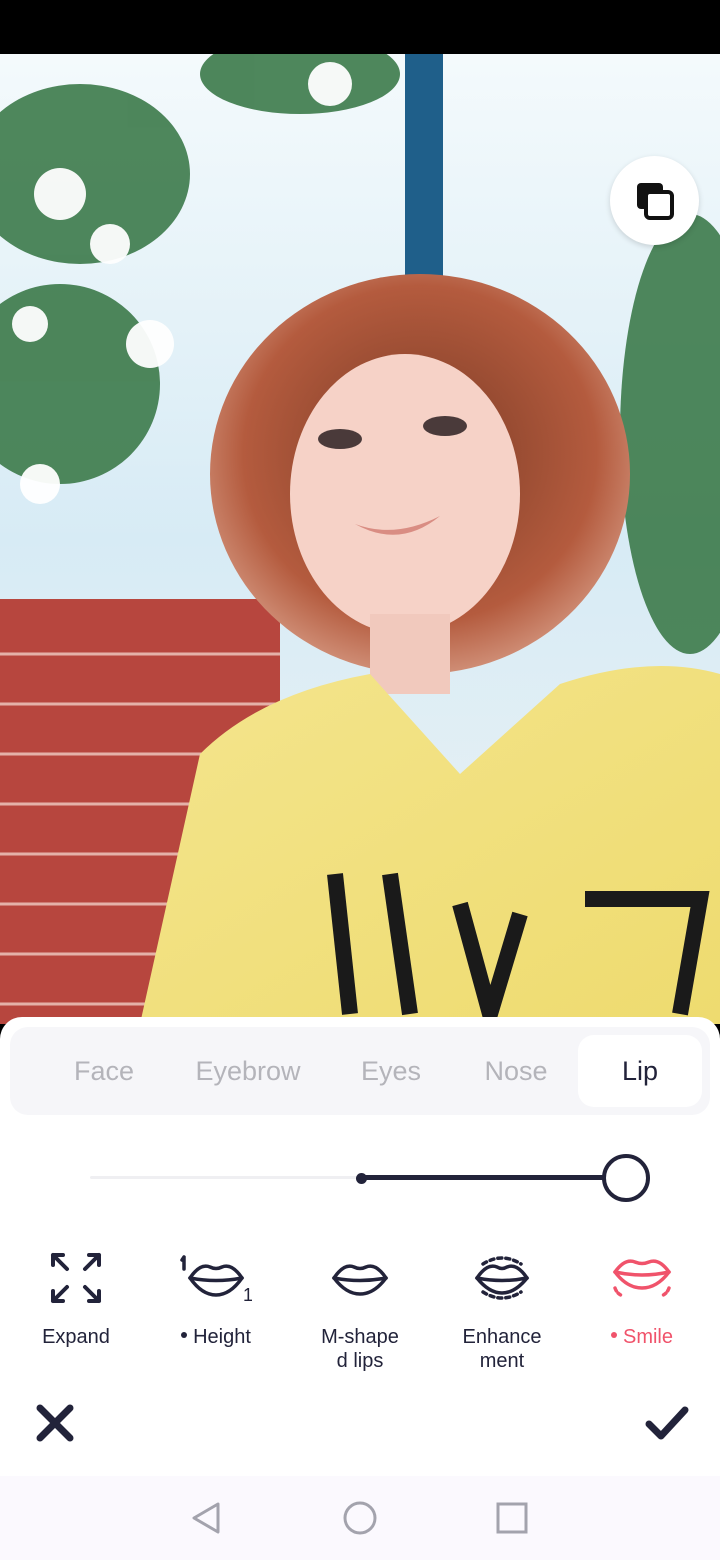 The width and height of the screenshot is (720, 1560). I want to click on smile-lips-icon, so click(642, 1278).